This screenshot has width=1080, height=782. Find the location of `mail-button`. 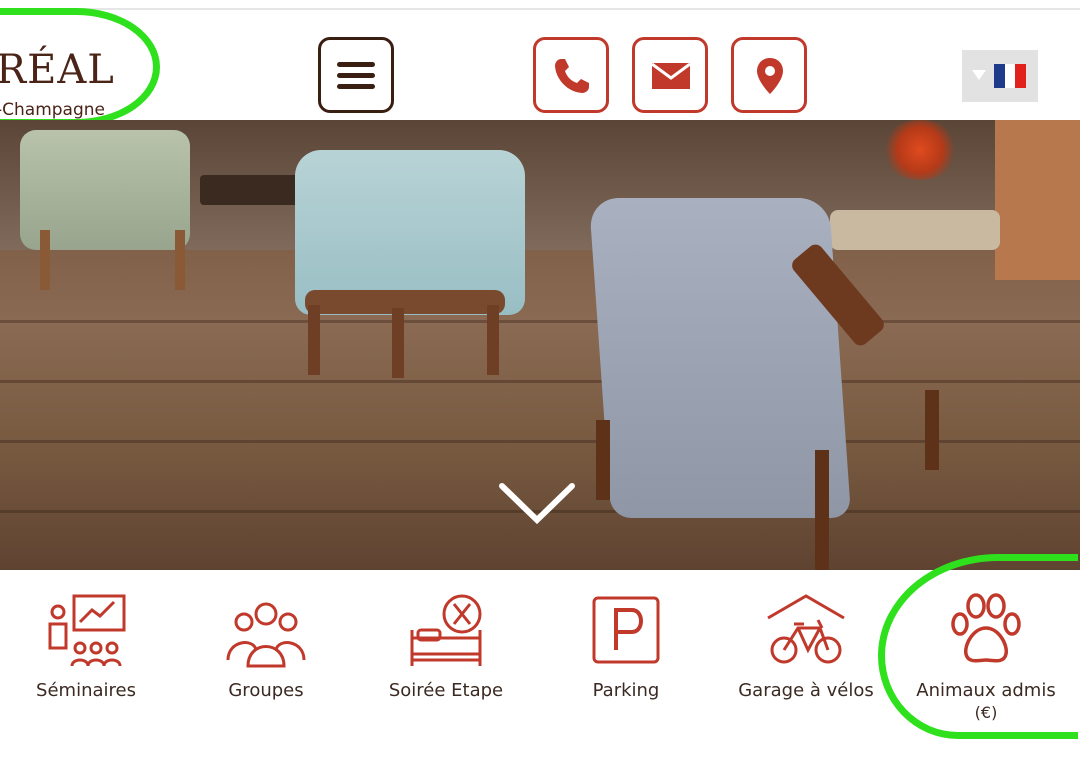

mail-button is located at coordinates (670, 75).